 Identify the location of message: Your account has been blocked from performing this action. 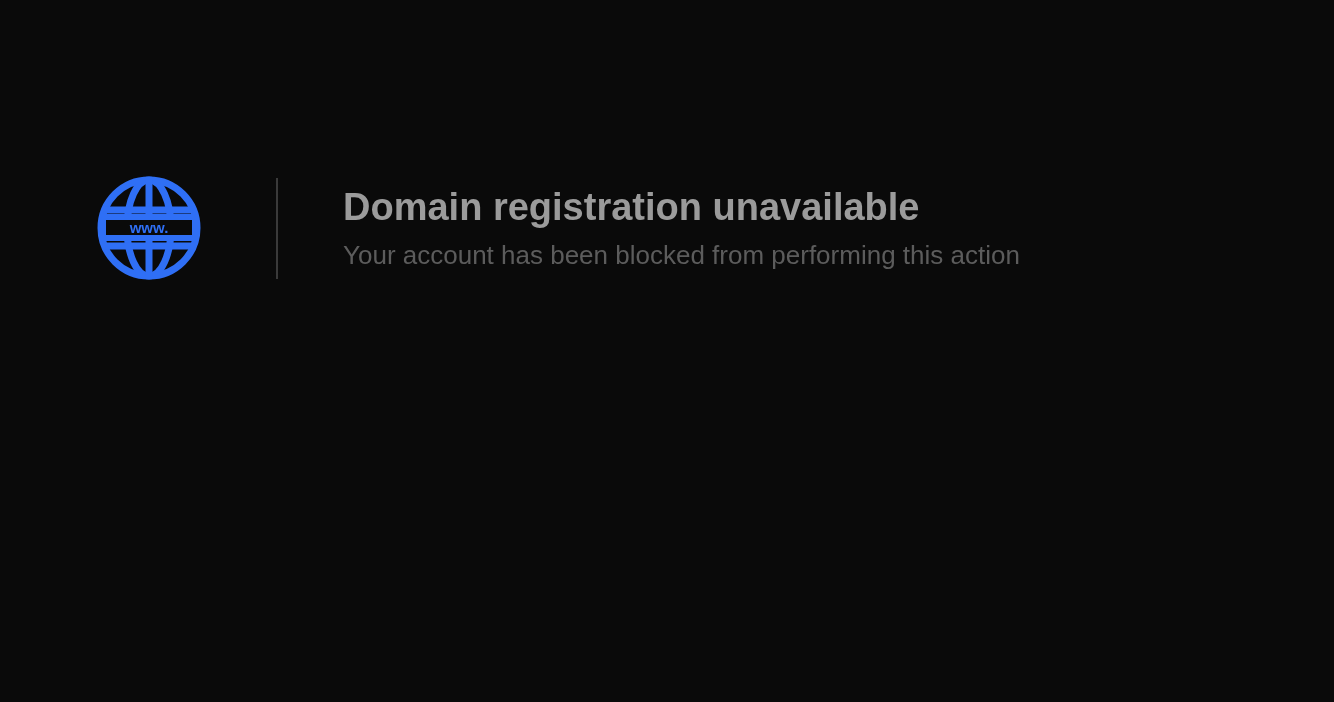
(681, 255).